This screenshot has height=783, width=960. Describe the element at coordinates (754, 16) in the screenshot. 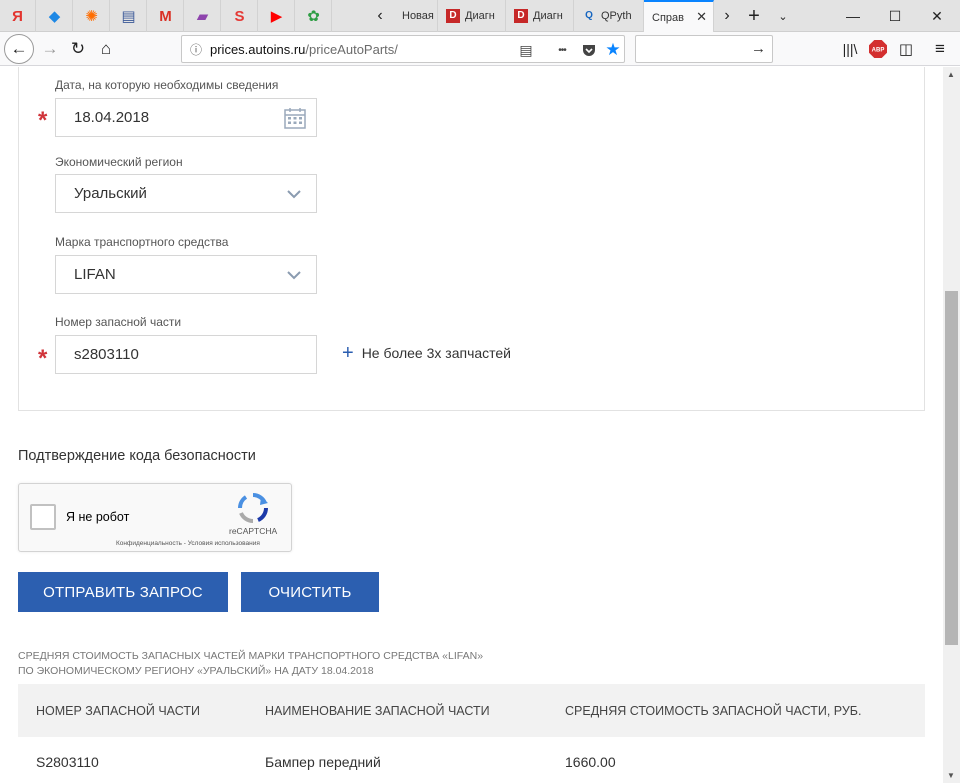

I see `new-tab-icon: +` at that location.